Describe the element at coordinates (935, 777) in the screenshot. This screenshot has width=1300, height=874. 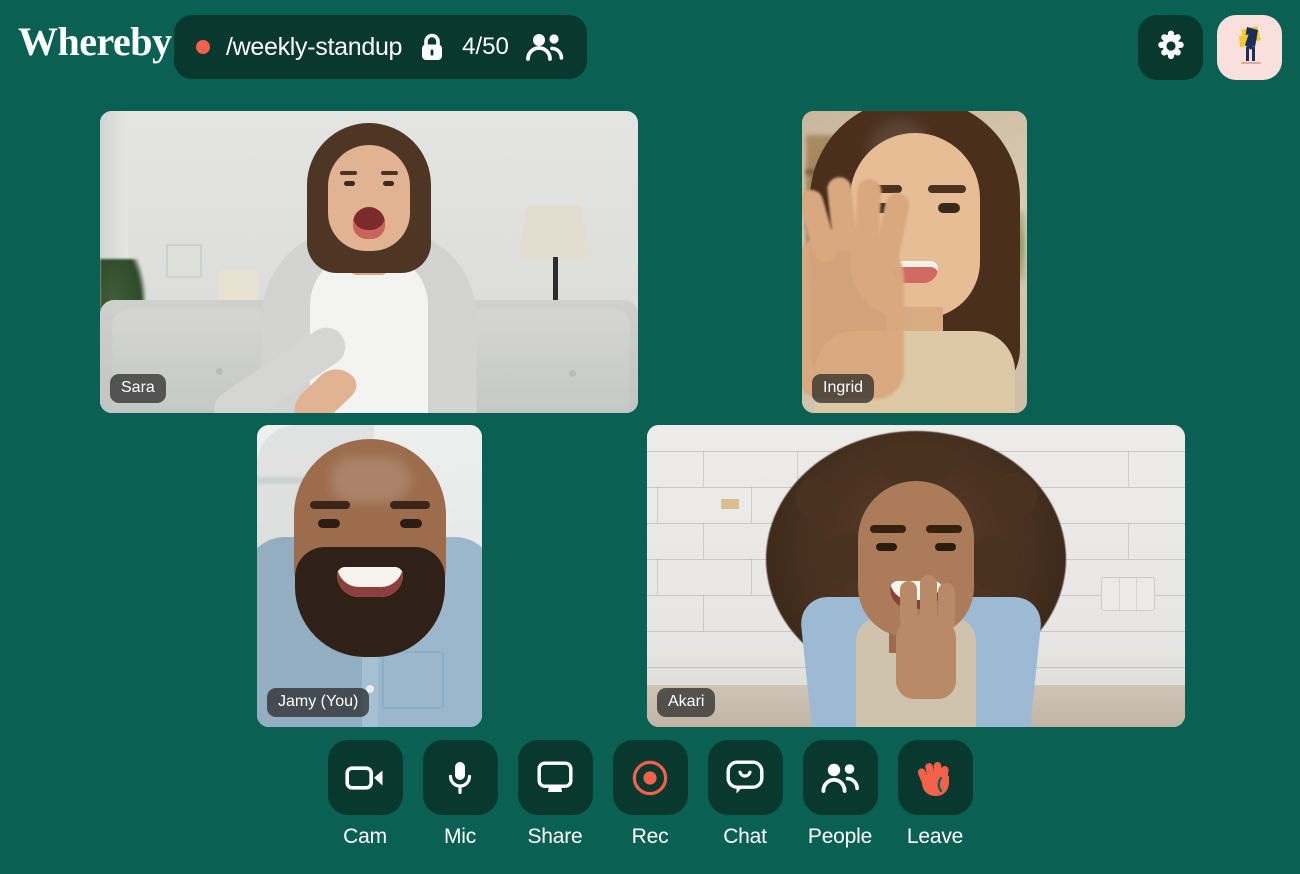
I see `waving-hand-icon` at that location.